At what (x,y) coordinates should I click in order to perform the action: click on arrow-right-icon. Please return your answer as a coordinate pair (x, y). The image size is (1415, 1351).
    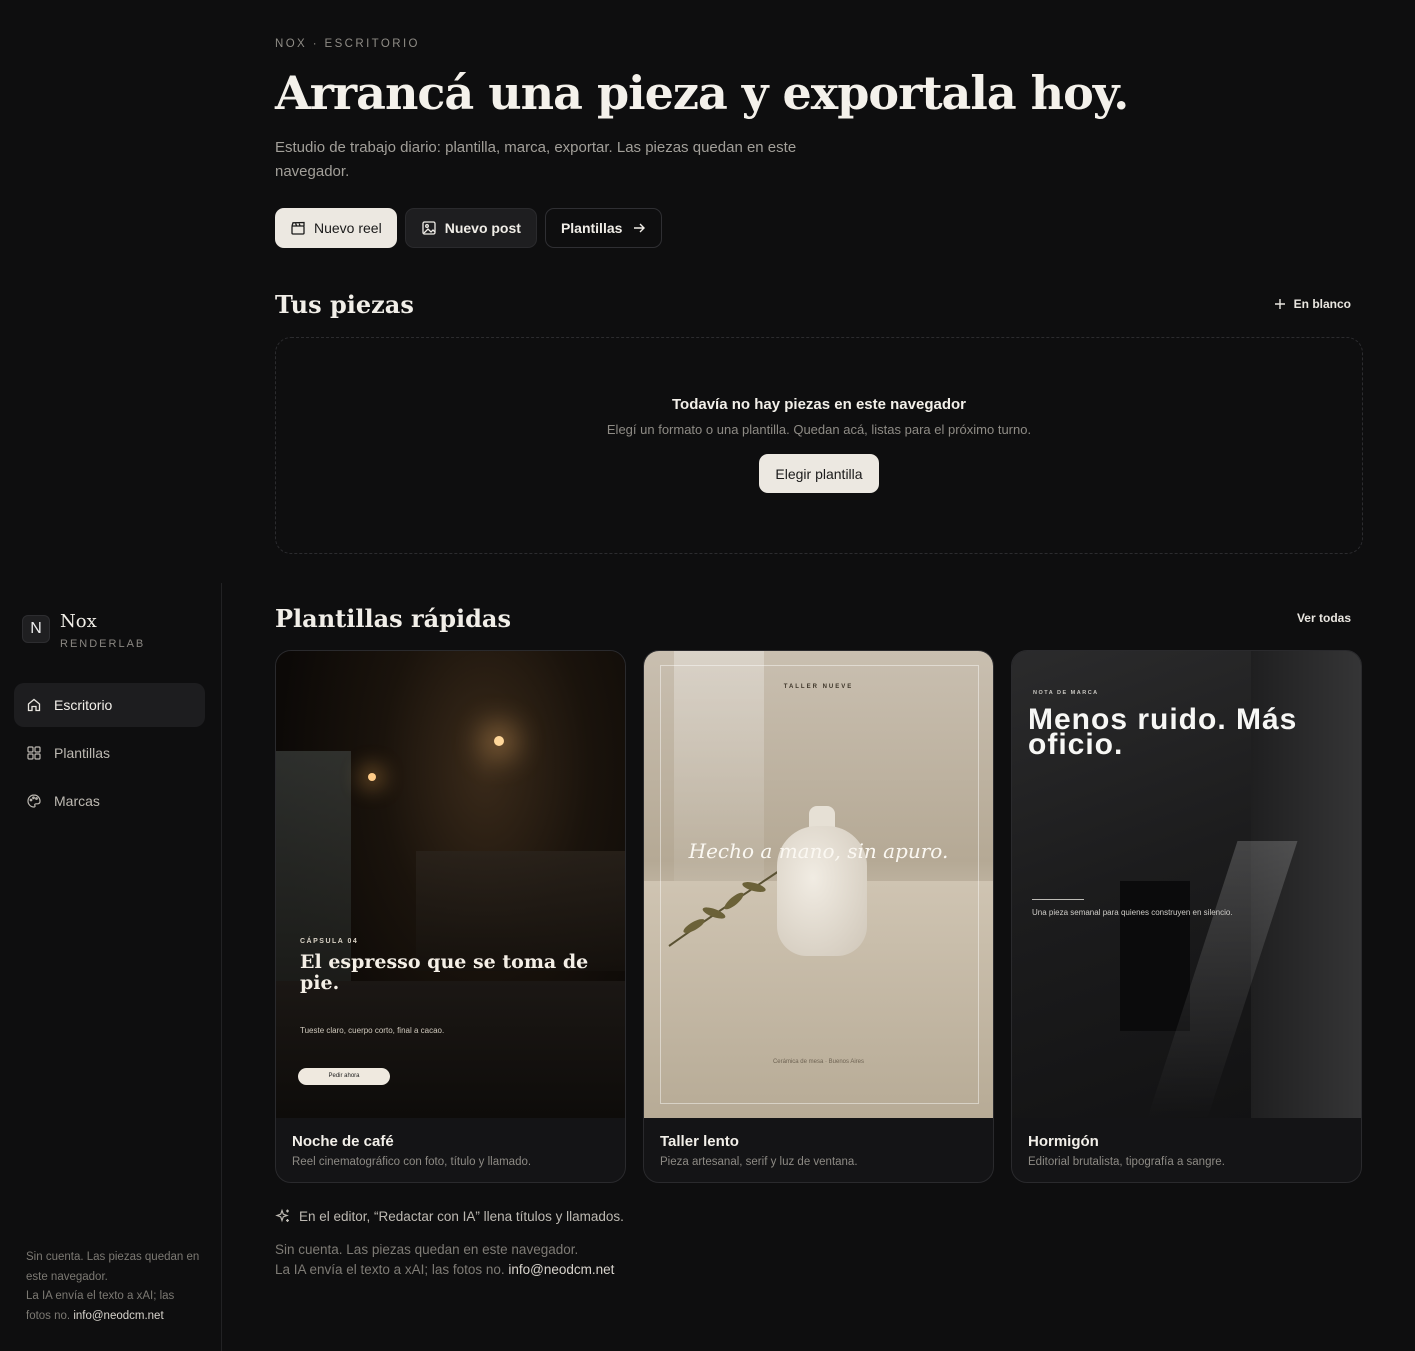
    Looking at the image, I should click on (639, 228).